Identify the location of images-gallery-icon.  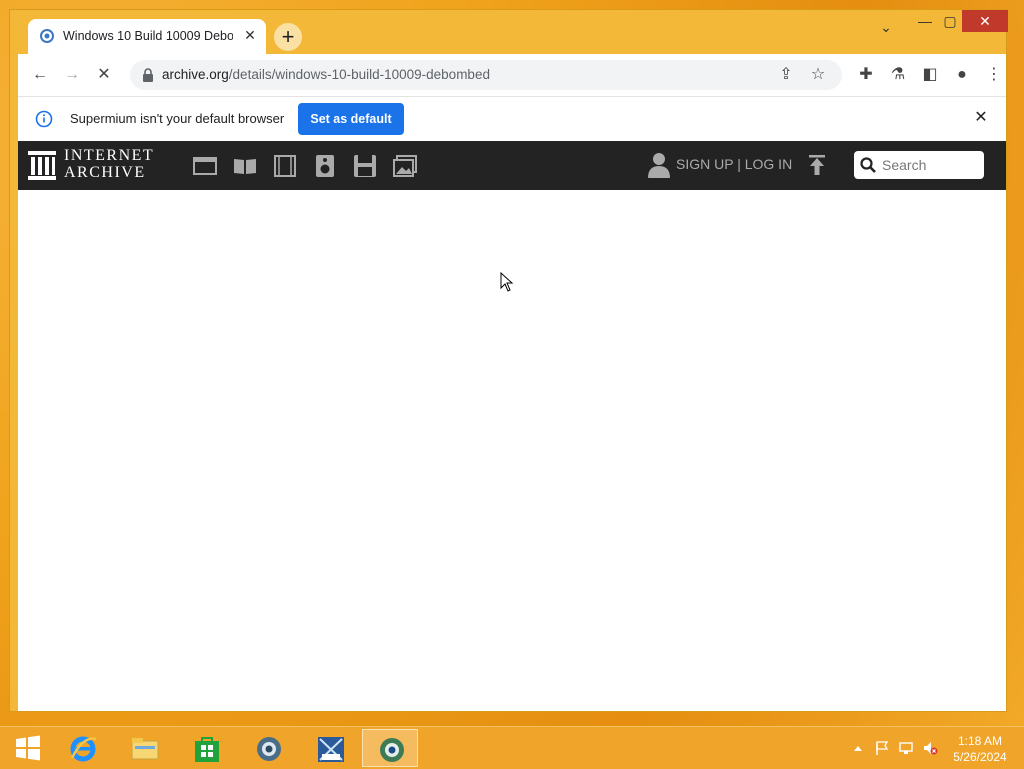
(405, 166).